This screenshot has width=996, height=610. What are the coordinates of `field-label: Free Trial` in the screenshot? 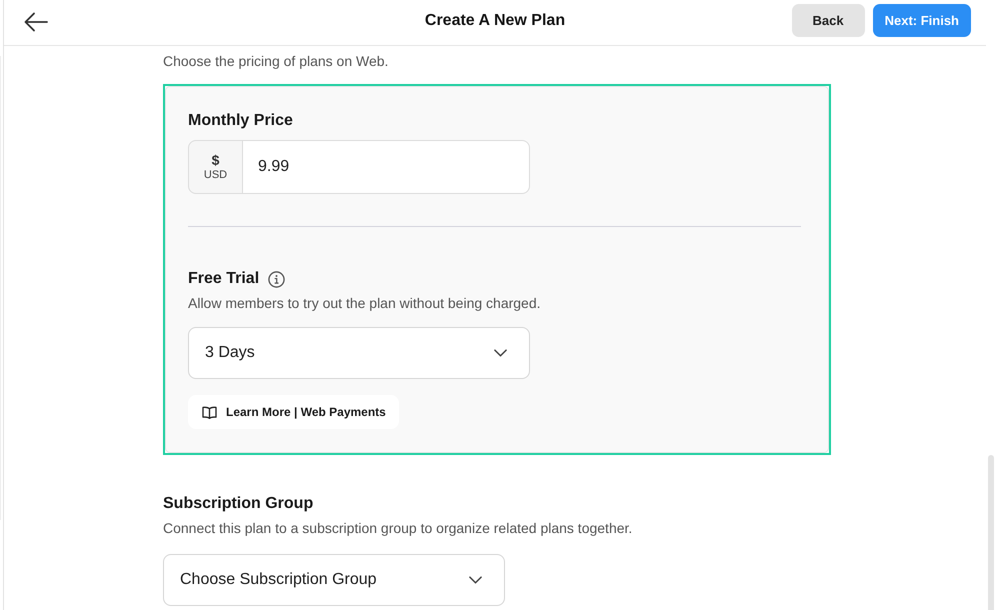 It's located at (224, 279).